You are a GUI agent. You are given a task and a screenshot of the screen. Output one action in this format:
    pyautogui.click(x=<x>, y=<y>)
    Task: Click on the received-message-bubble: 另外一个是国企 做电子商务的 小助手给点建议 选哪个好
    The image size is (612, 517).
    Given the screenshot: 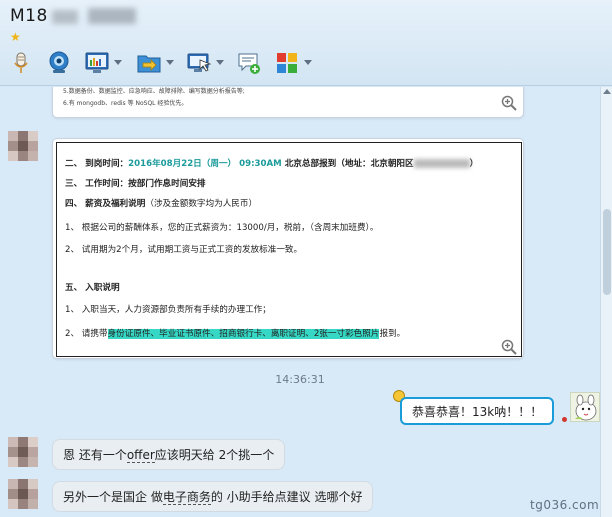 What is the action you would take?
    pyautogui.click(x=213, y=496)
    